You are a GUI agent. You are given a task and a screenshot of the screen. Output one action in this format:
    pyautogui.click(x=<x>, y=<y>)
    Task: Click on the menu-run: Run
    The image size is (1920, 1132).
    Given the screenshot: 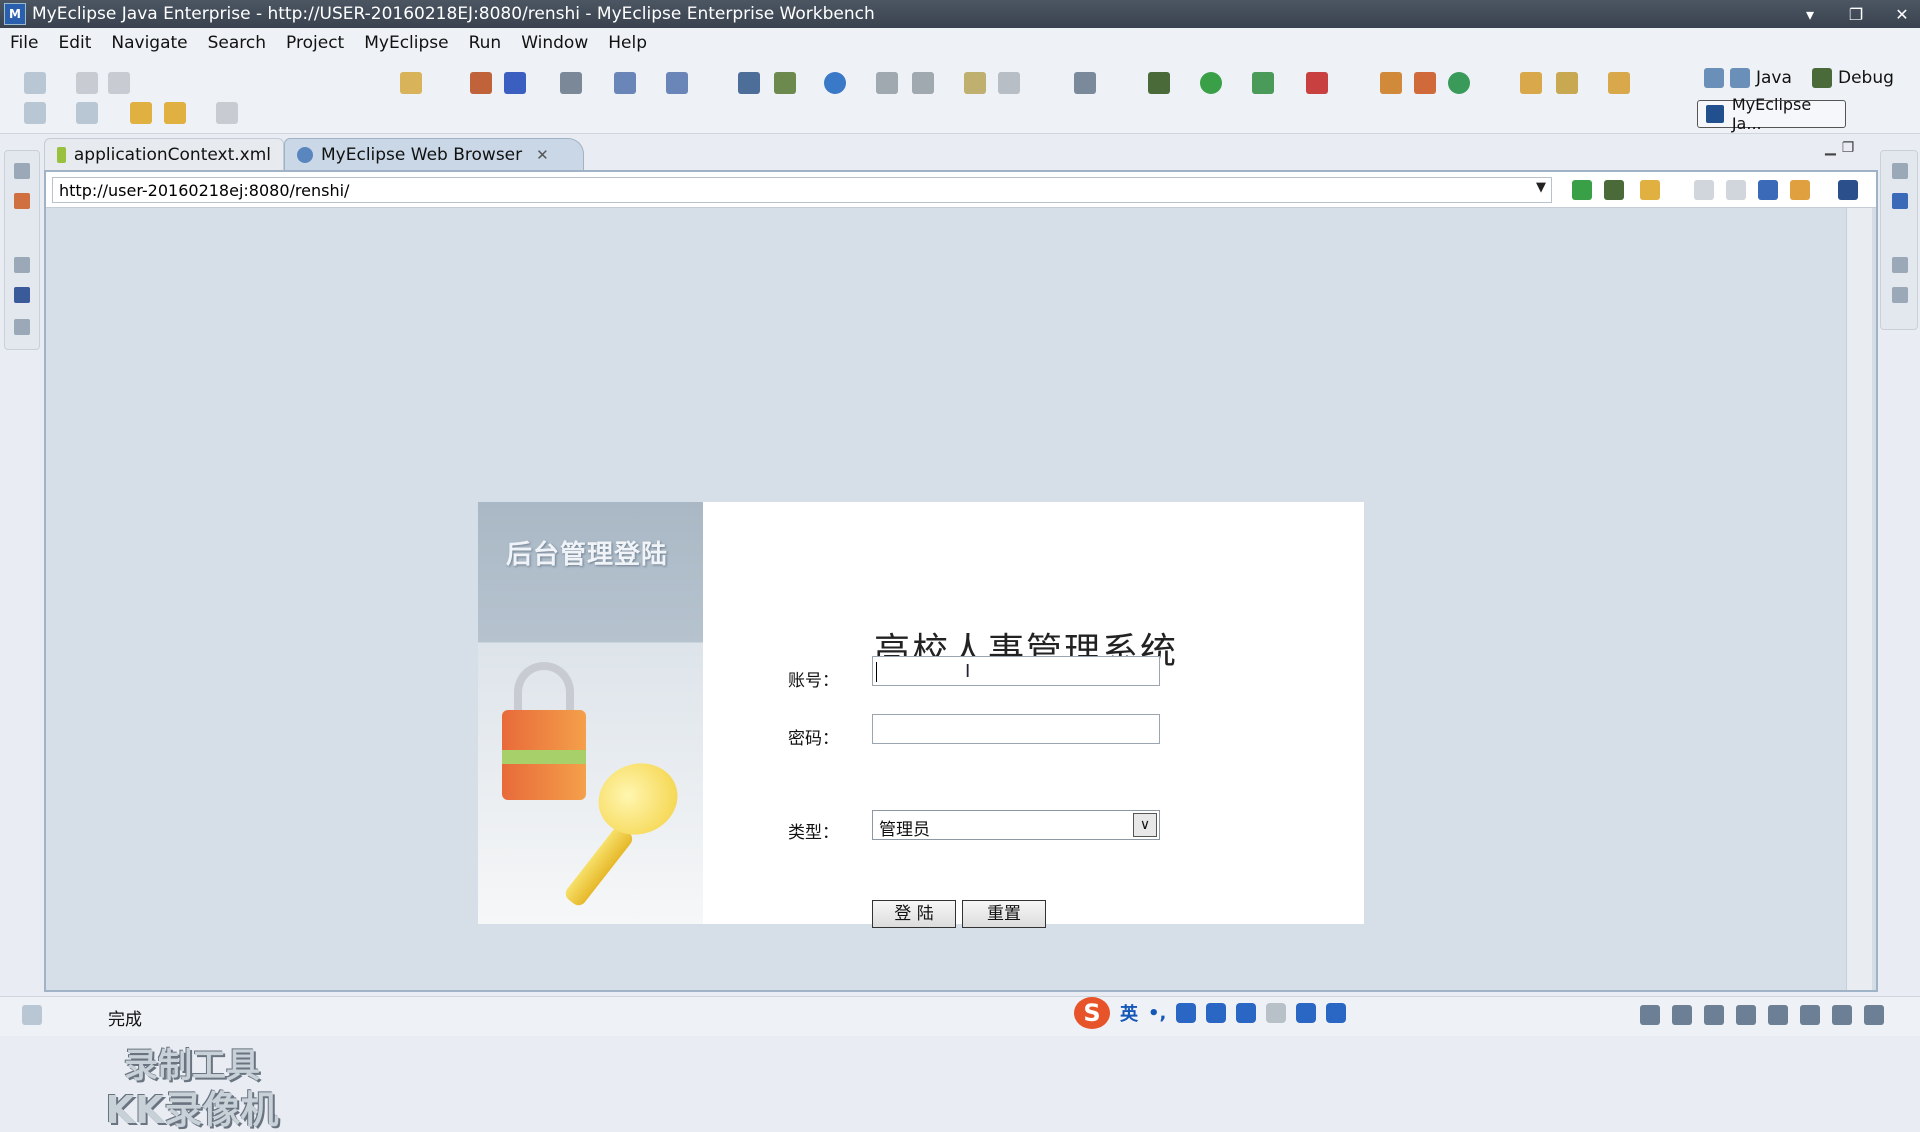 What is the action you would take?
    pyautogui.click(x=485, y=43)
    